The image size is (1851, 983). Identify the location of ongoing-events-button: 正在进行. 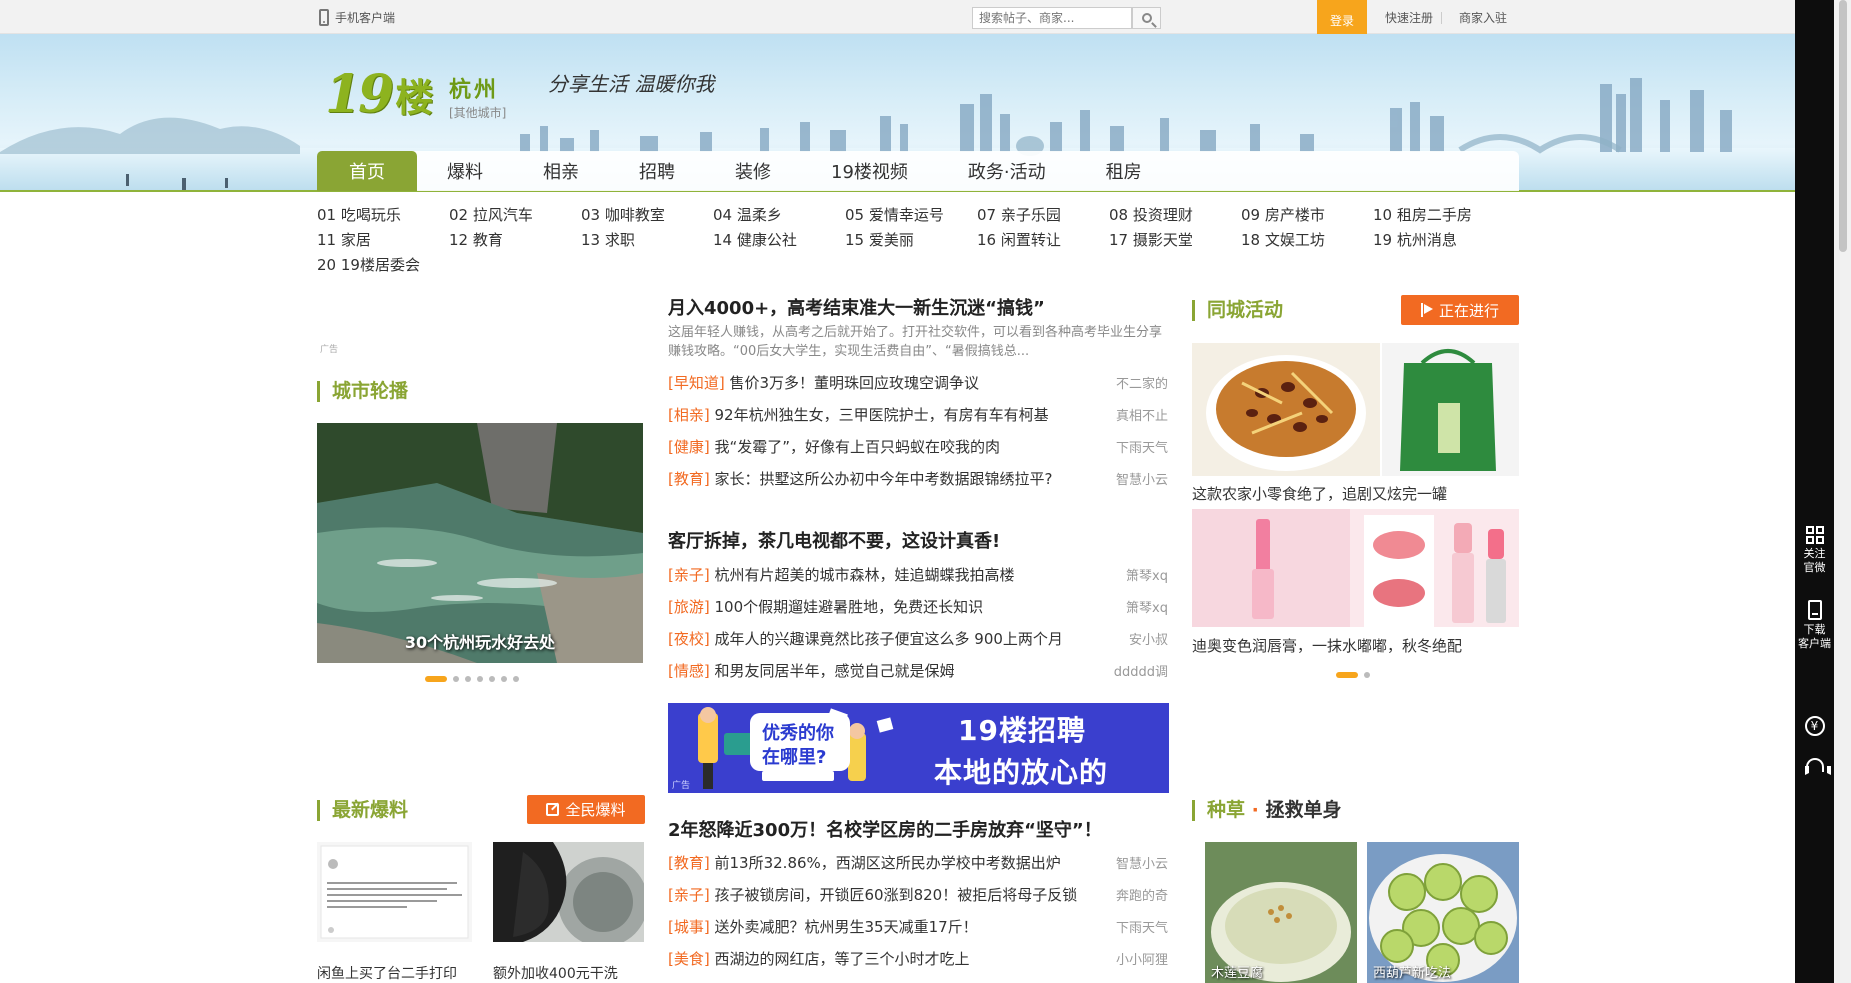
(1460, 310).